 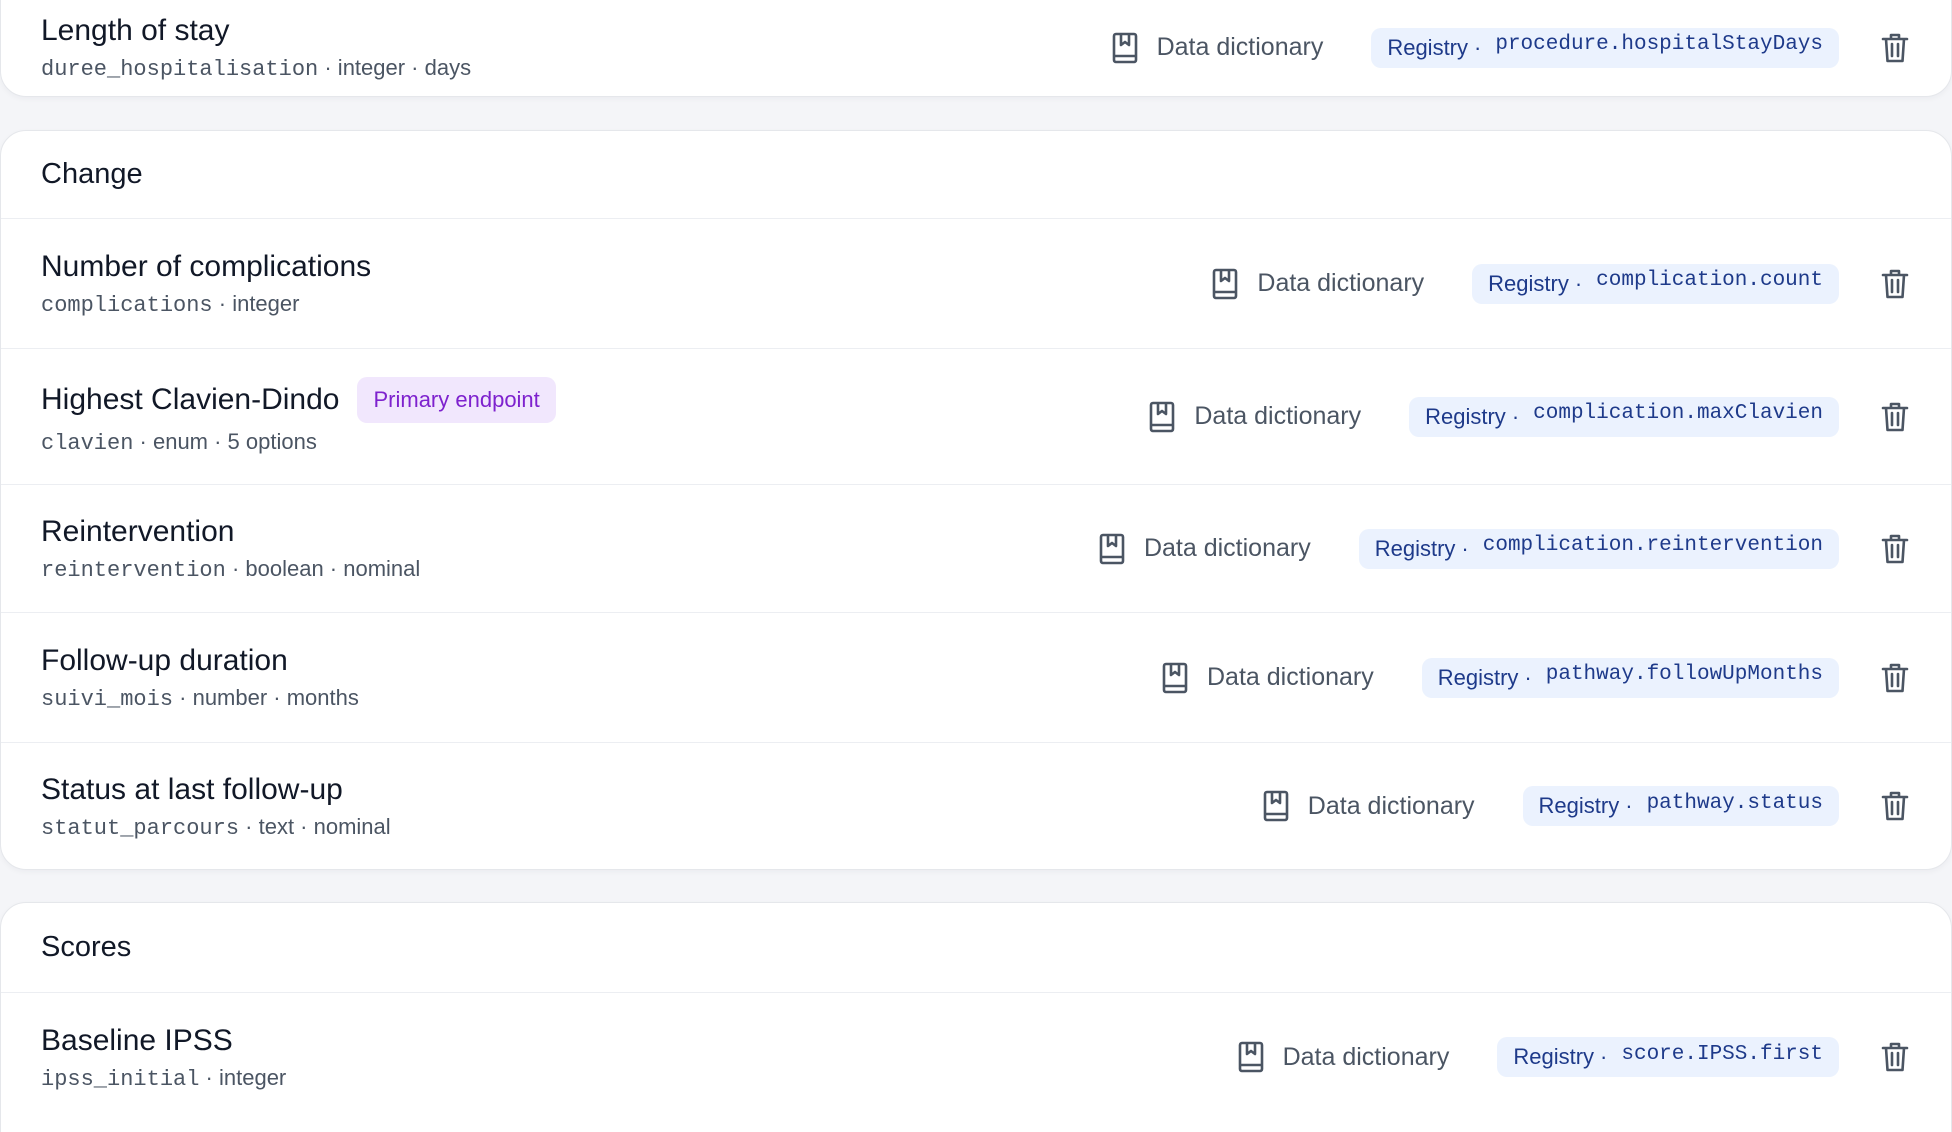 What do you see at coordinates (323, 568) in the screenshot?
I see `variable-type: · boolean · nominal` at bounding box center [323, 568].